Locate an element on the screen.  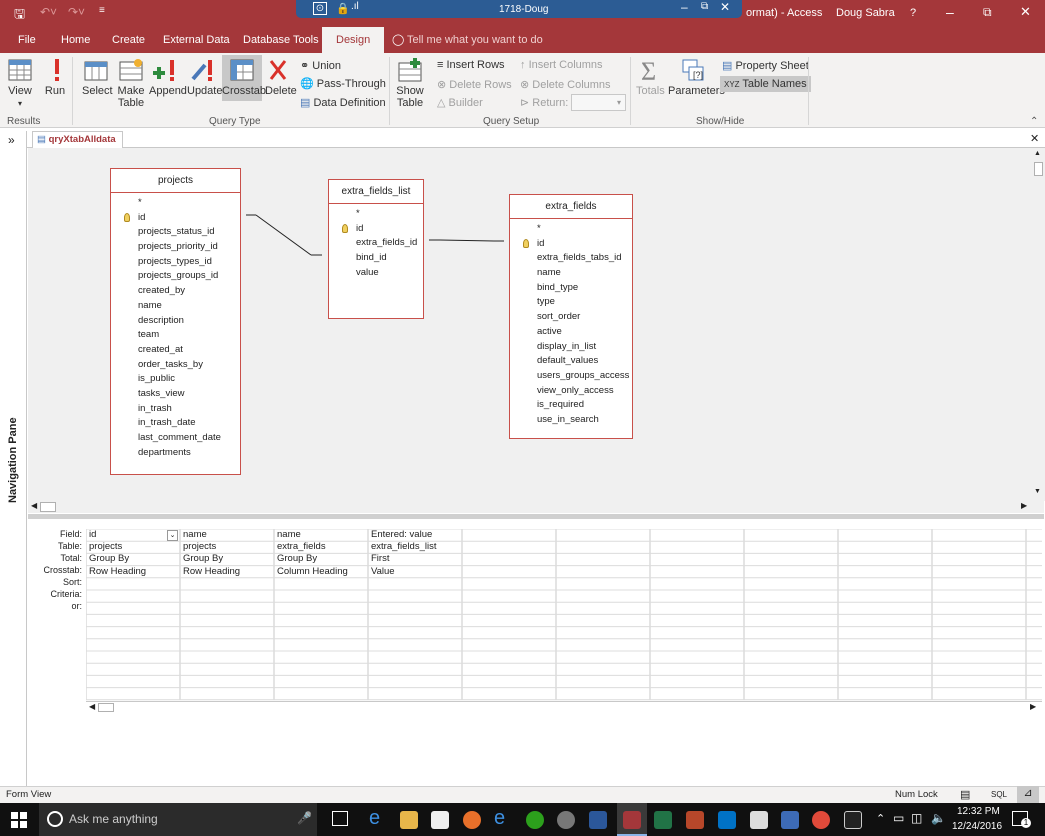
save-icon: 🖫 is located at coordinates (19, 16).